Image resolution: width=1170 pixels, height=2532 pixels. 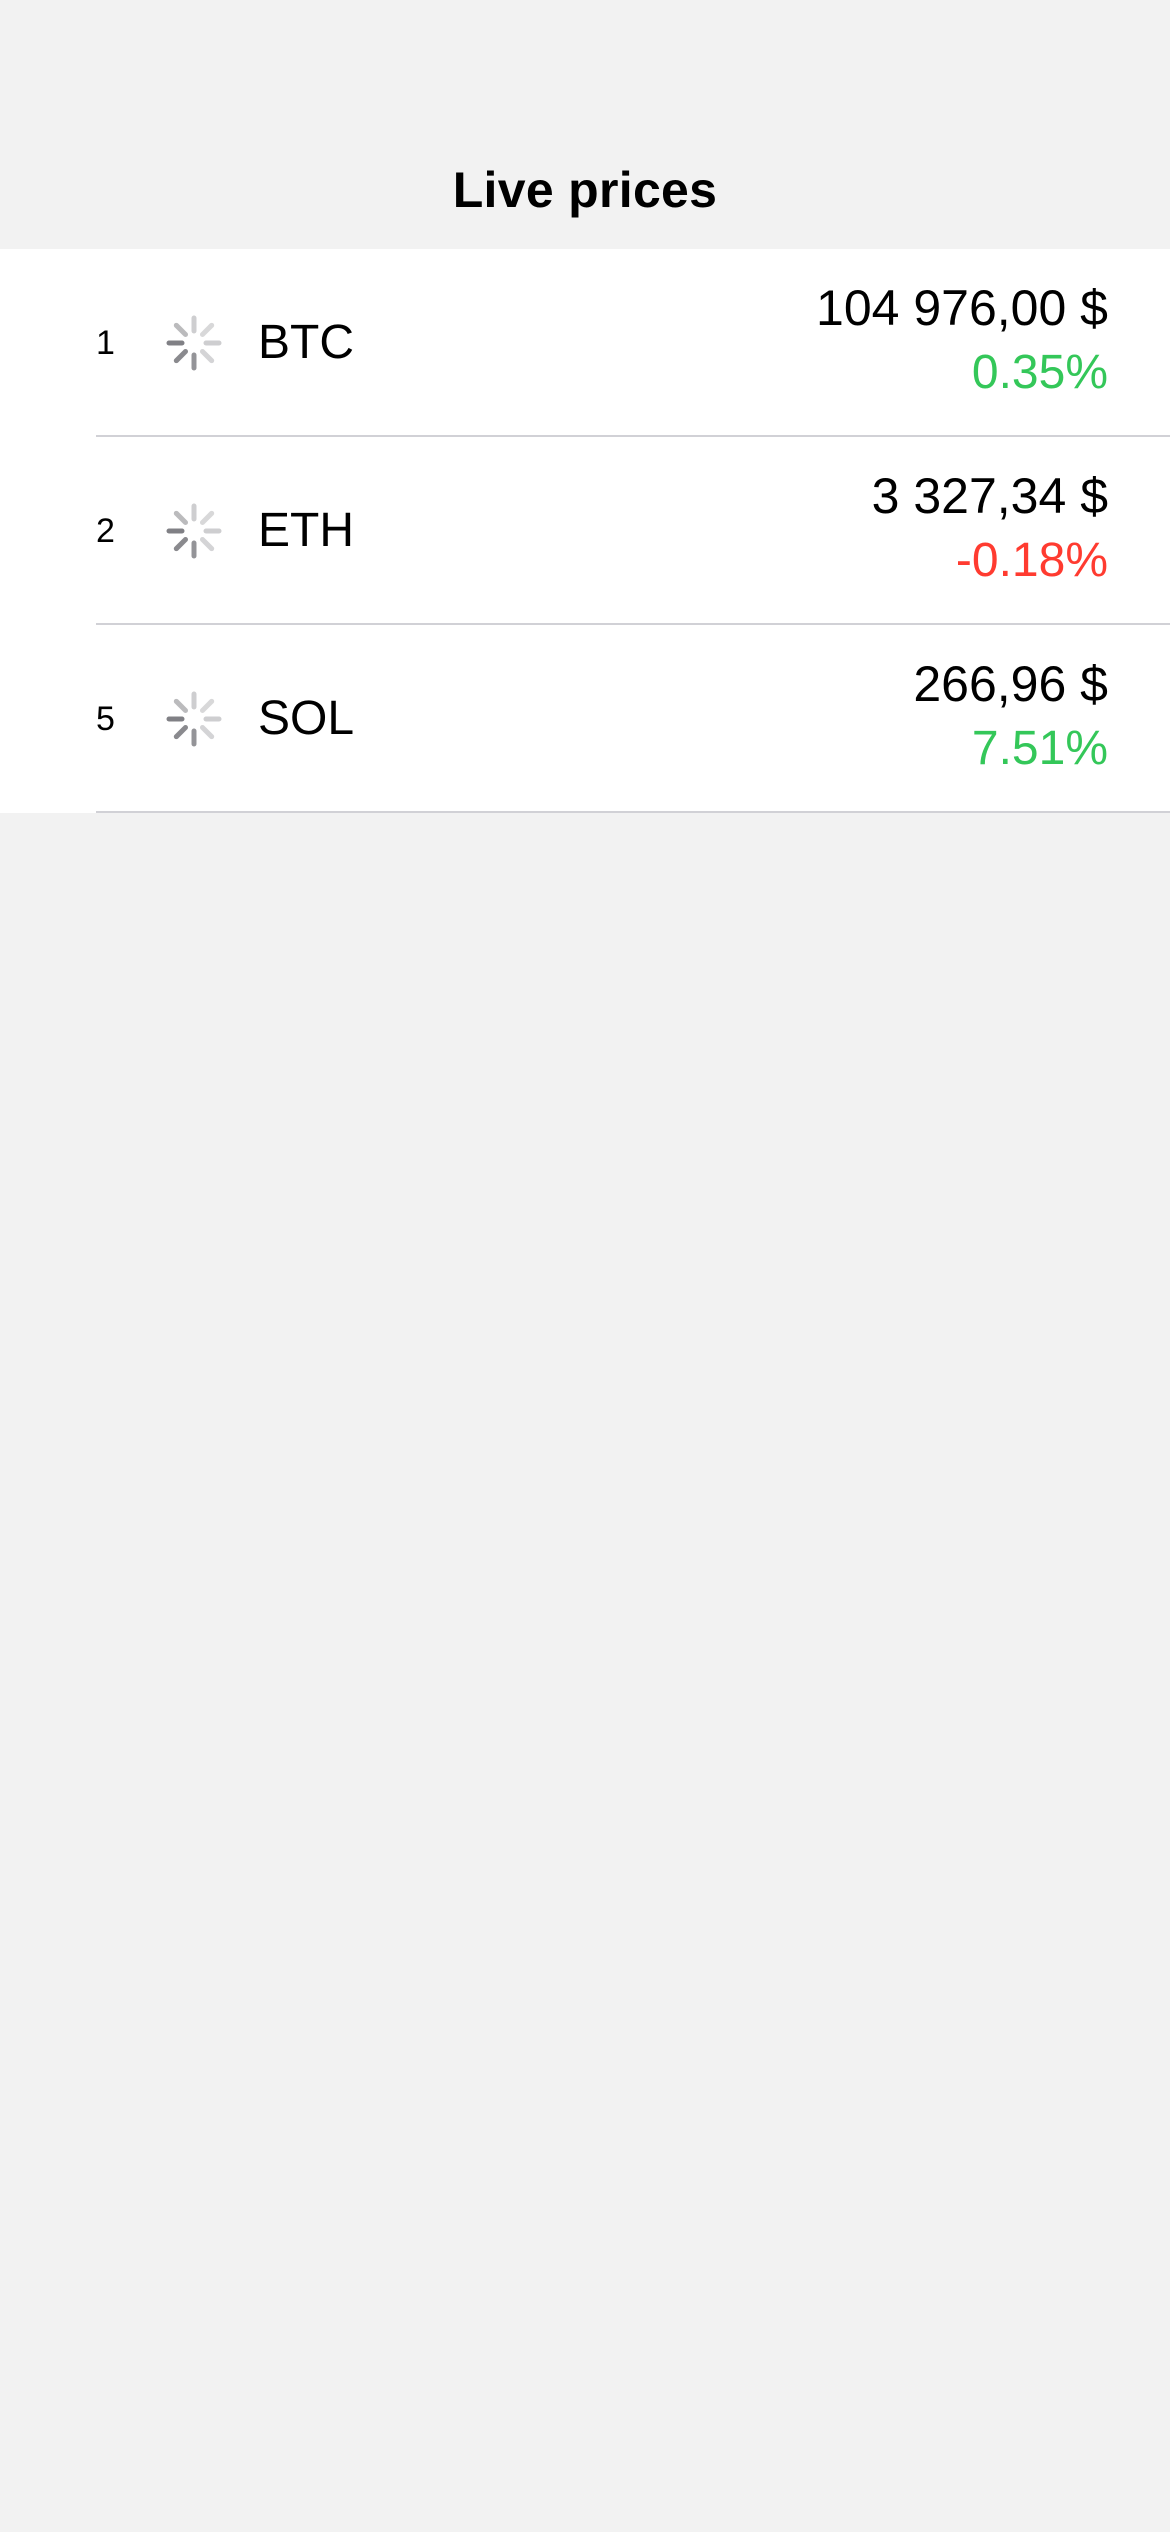 I want to click on coin-symbol: SOL, so click(x=306, y=718).